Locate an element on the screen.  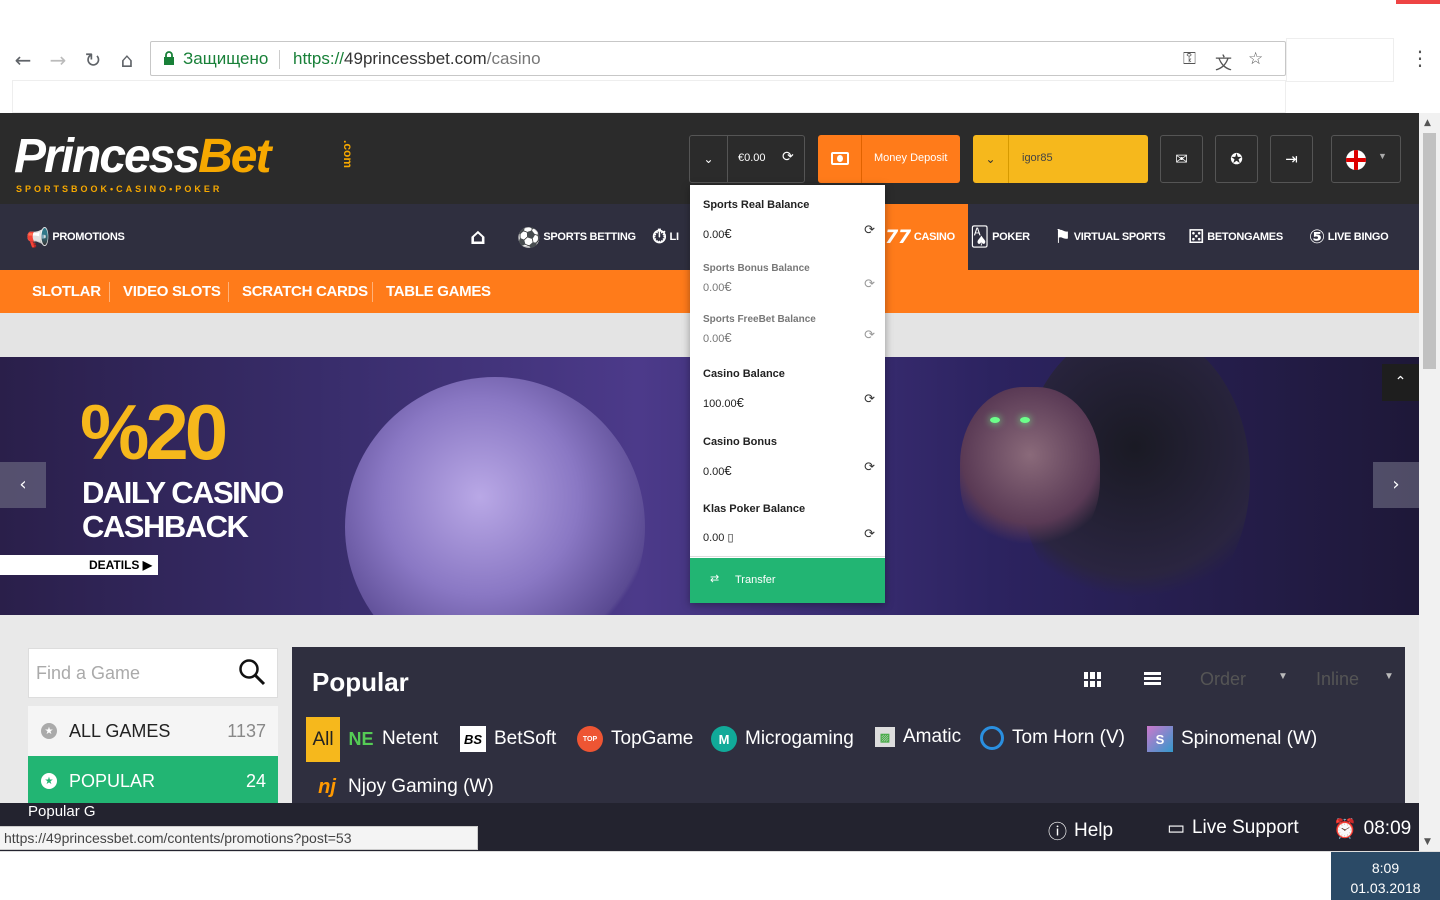
favorites-button: ✪ is located at coordinates (1236, 159).